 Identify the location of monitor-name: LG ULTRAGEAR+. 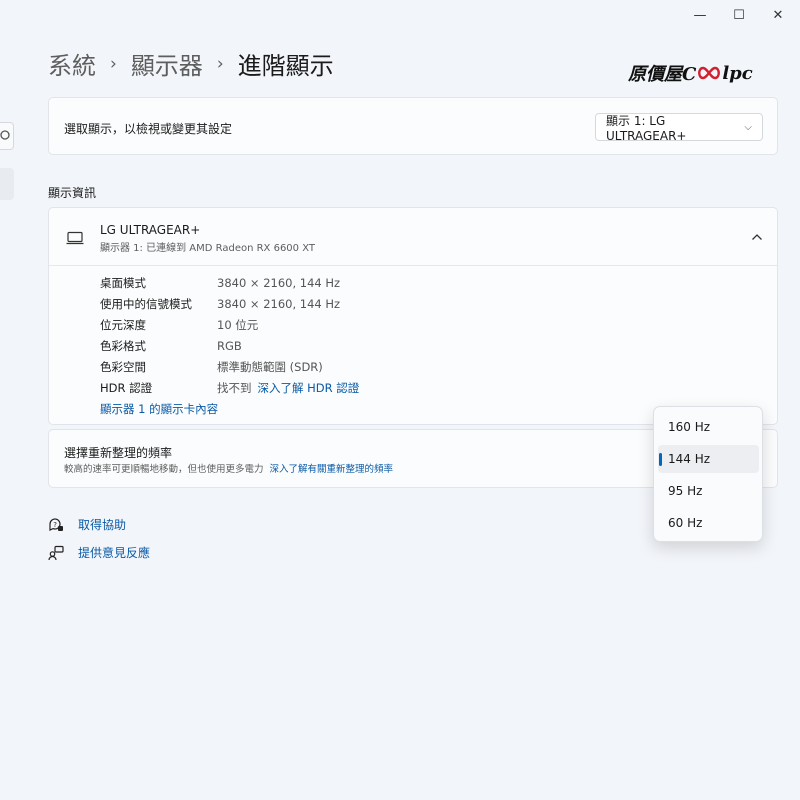
(150, 230).